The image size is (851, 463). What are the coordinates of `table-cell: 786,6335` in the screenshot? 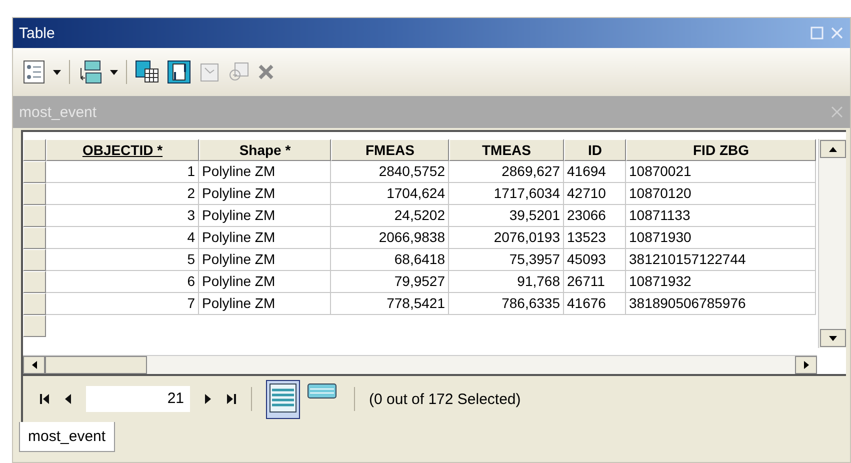 It's located at (506, 304).